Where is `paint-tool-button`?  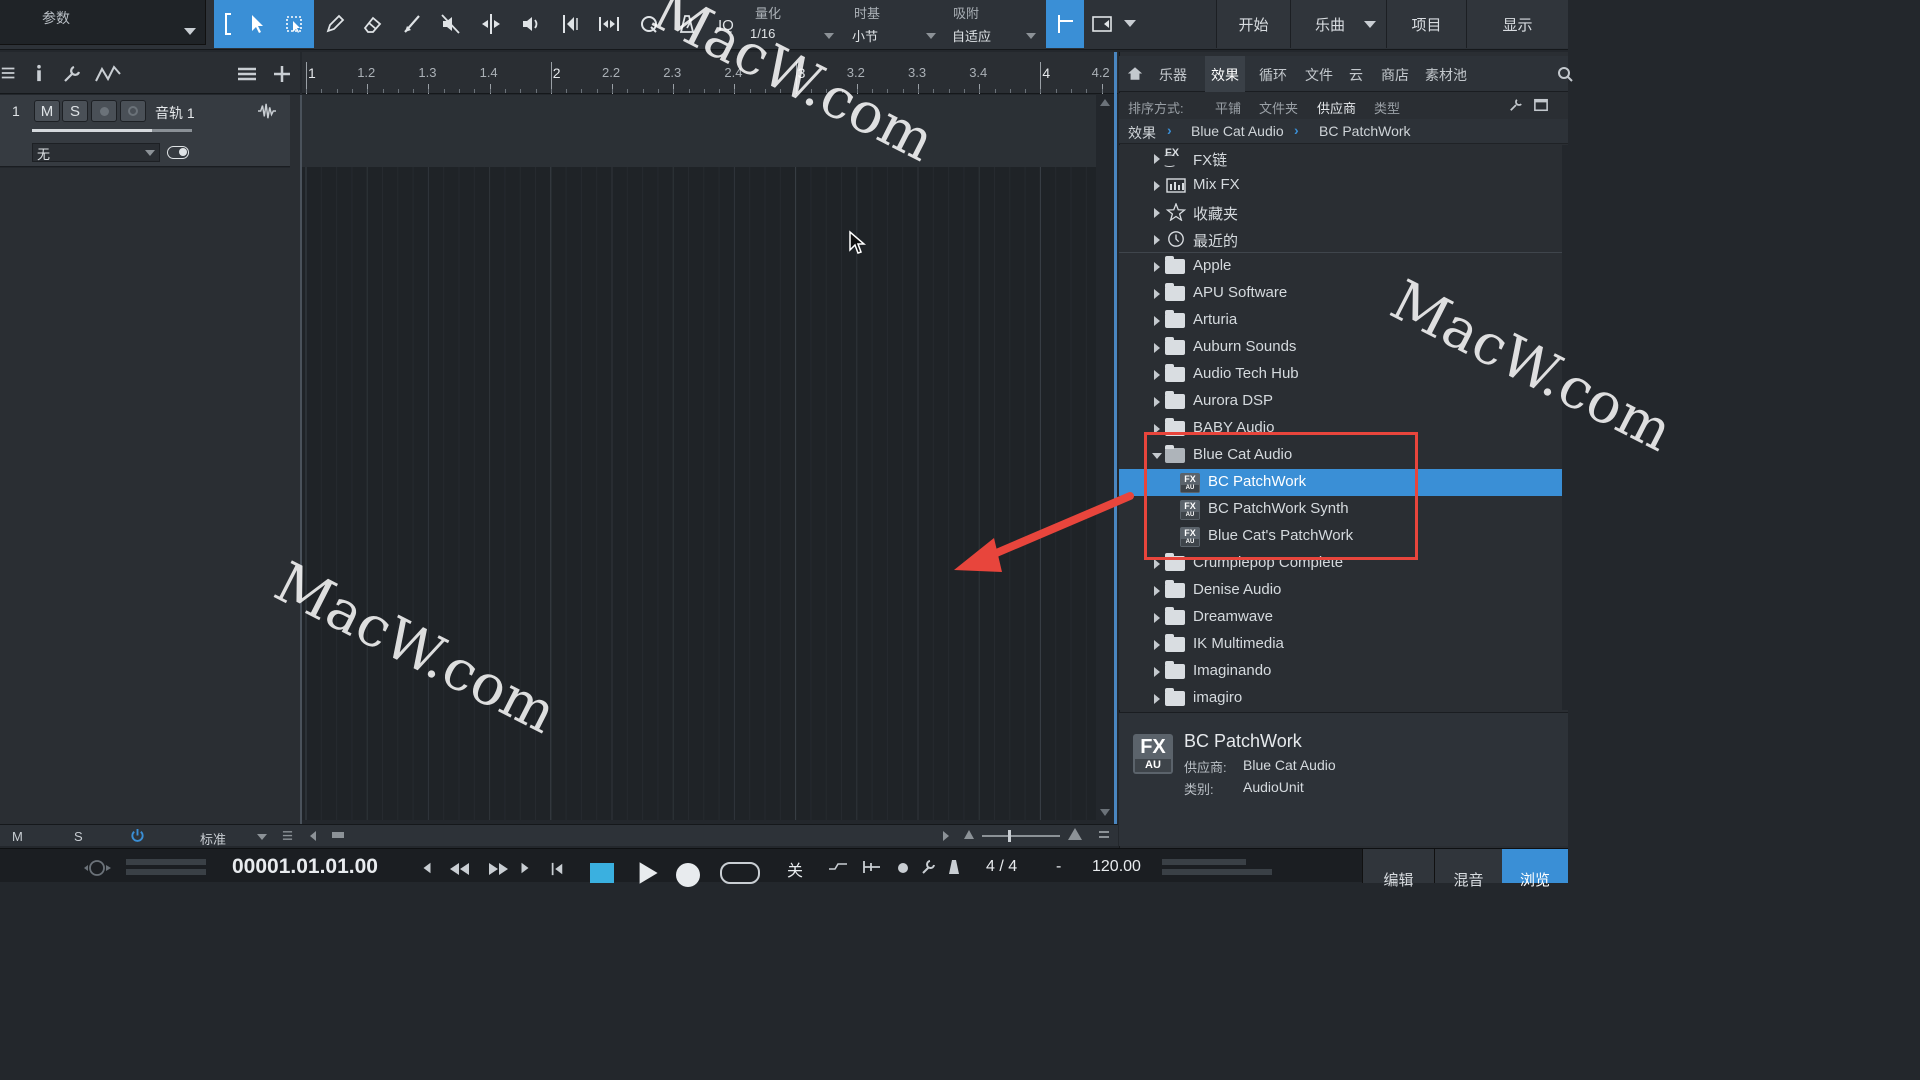
paint-tool-button is located at coordinates (413, 24).